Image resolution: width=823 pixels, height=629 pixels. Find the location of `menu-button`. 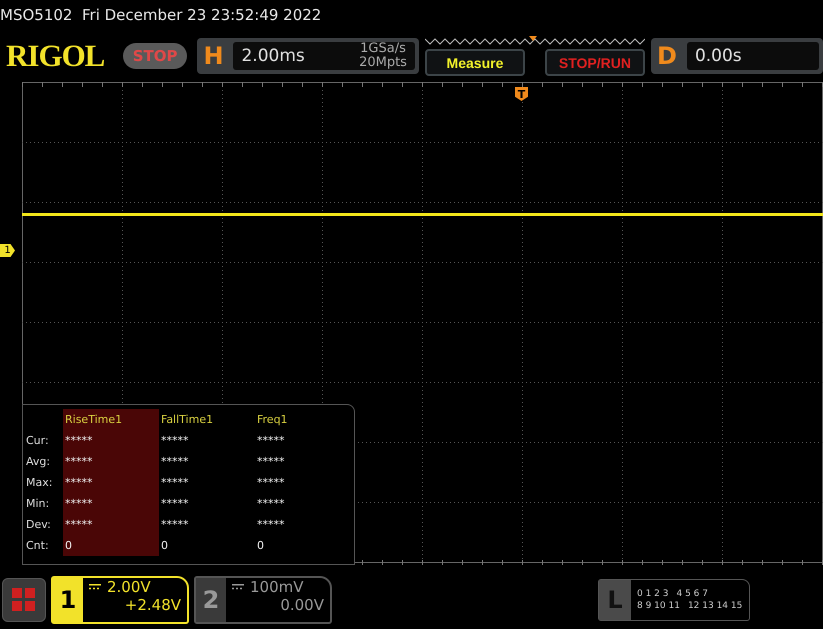

menu-button is located at coordinates (24, 600).